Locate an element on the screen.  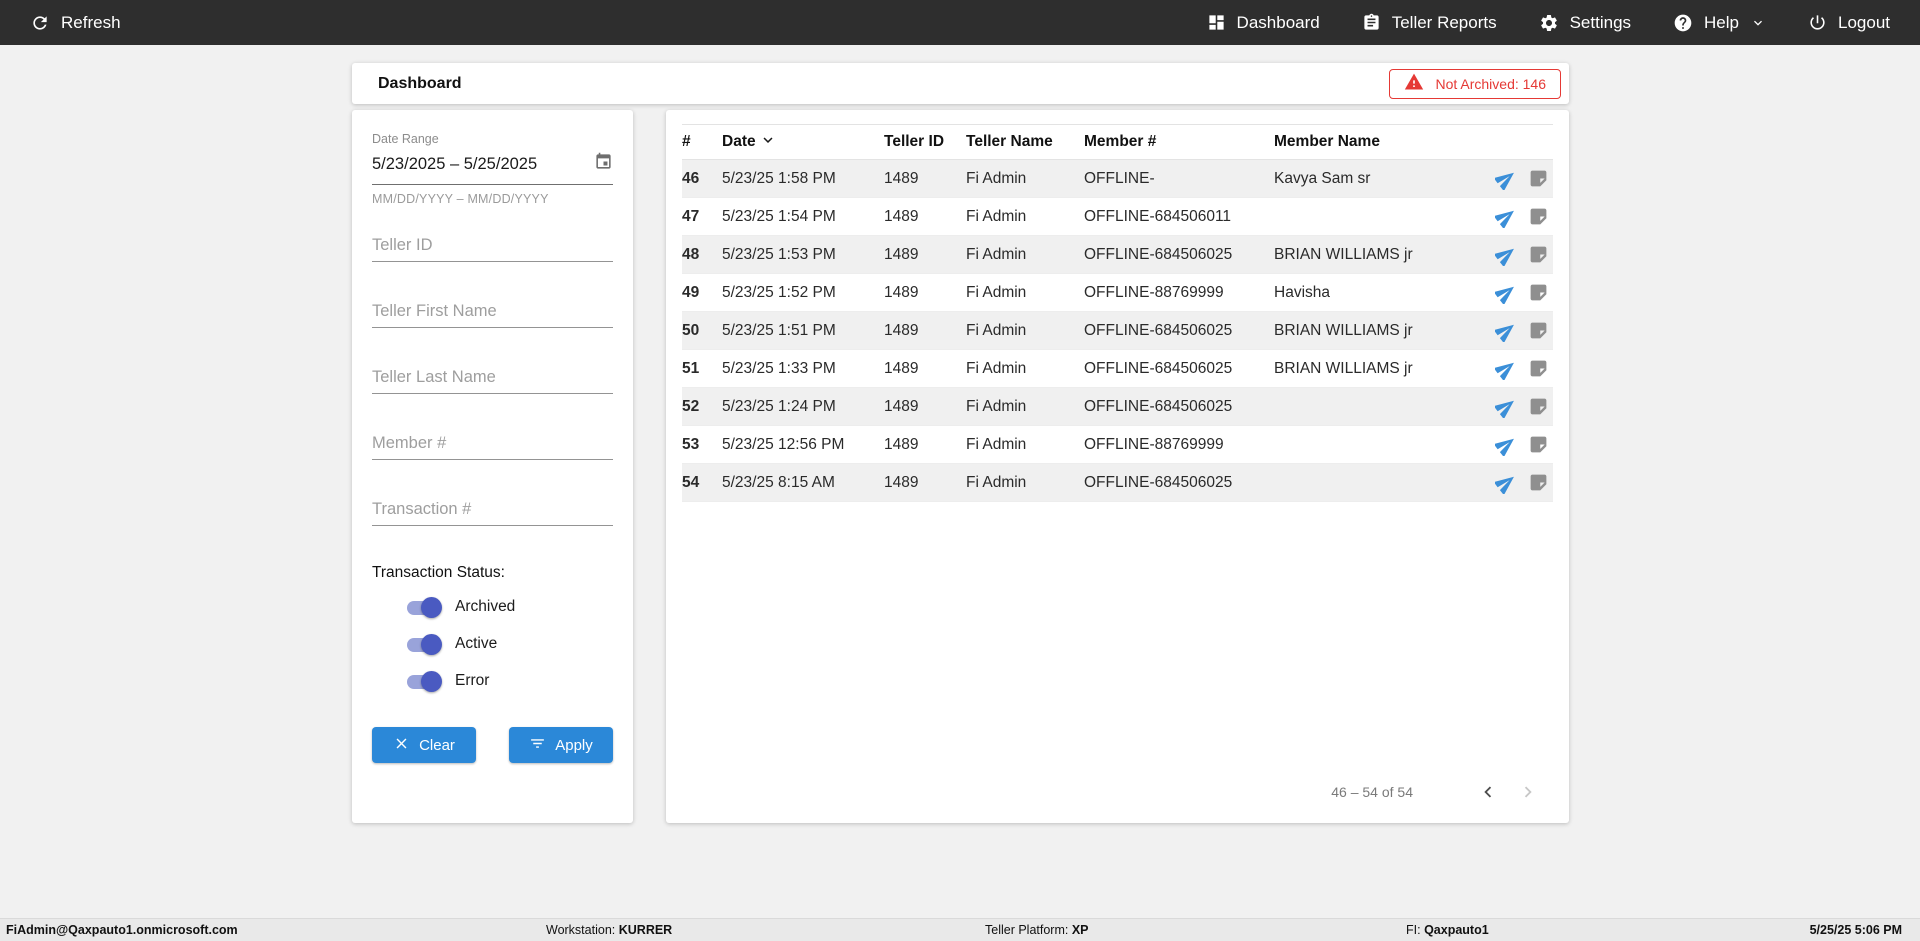
member-number-input is located at coordinates (492, 445).